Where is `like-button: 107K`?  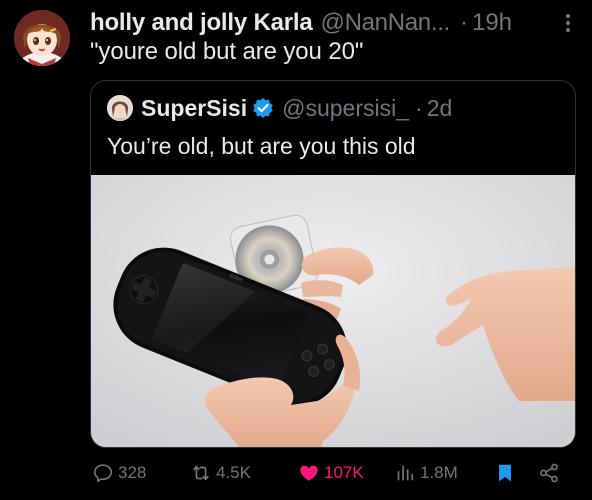 like-button: 107K is located at coordinates (331, 473).